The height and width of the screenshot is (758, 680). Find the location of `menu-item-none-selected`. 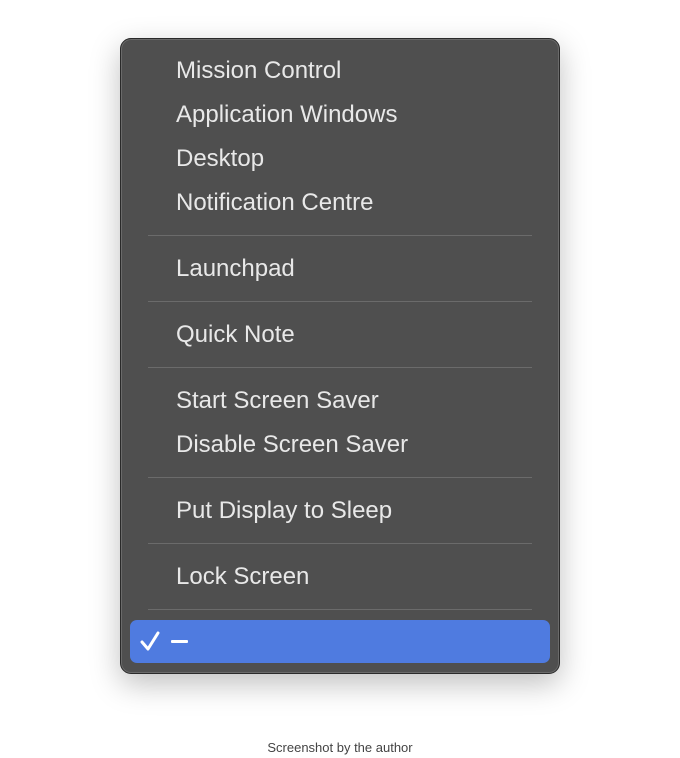

menu-item-none-selected is located at coordinates (340, 641).